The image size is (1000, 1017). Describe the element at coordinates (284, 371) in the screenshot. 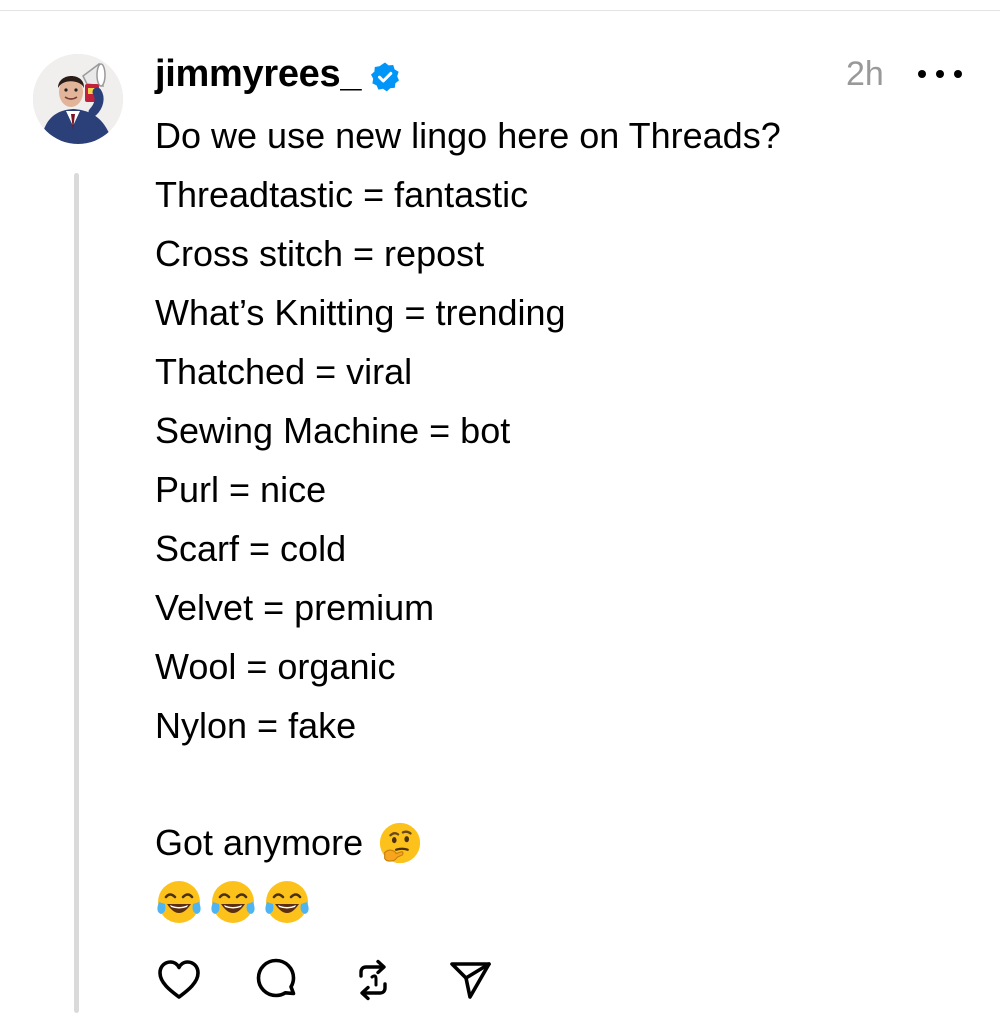

I see `post-line: Thatched = viral` at that location.